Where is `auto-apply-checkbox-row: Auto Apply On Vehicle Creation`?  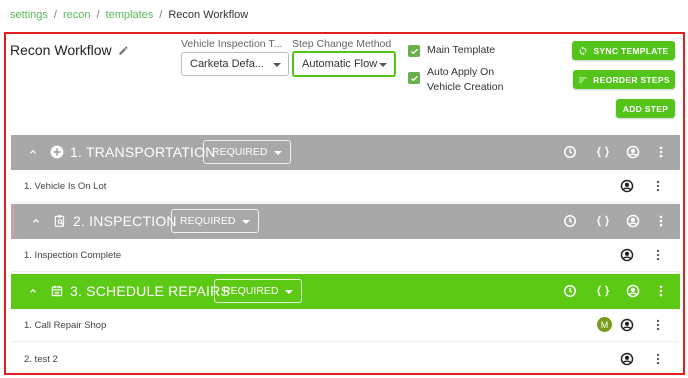
auto-apply-checkbox-row: Auto Apply On Vehicle Creation is located at coordinates (455, 80).